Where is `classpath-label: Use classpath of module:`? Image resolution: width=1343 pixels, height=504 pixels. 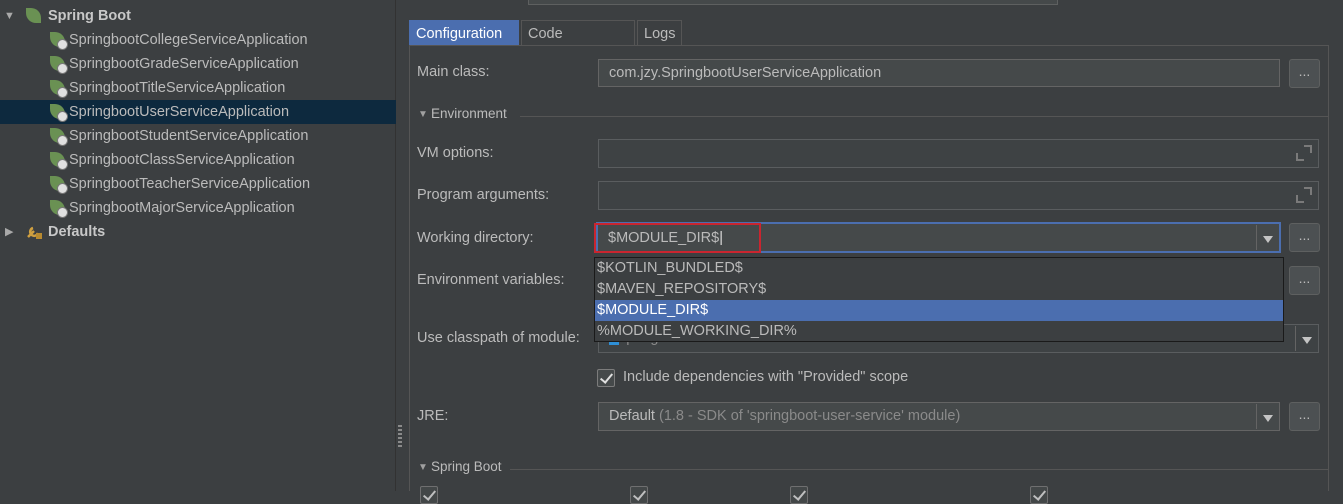
classpath-label: Use classpath of module: is located at coordinates (498, 338).